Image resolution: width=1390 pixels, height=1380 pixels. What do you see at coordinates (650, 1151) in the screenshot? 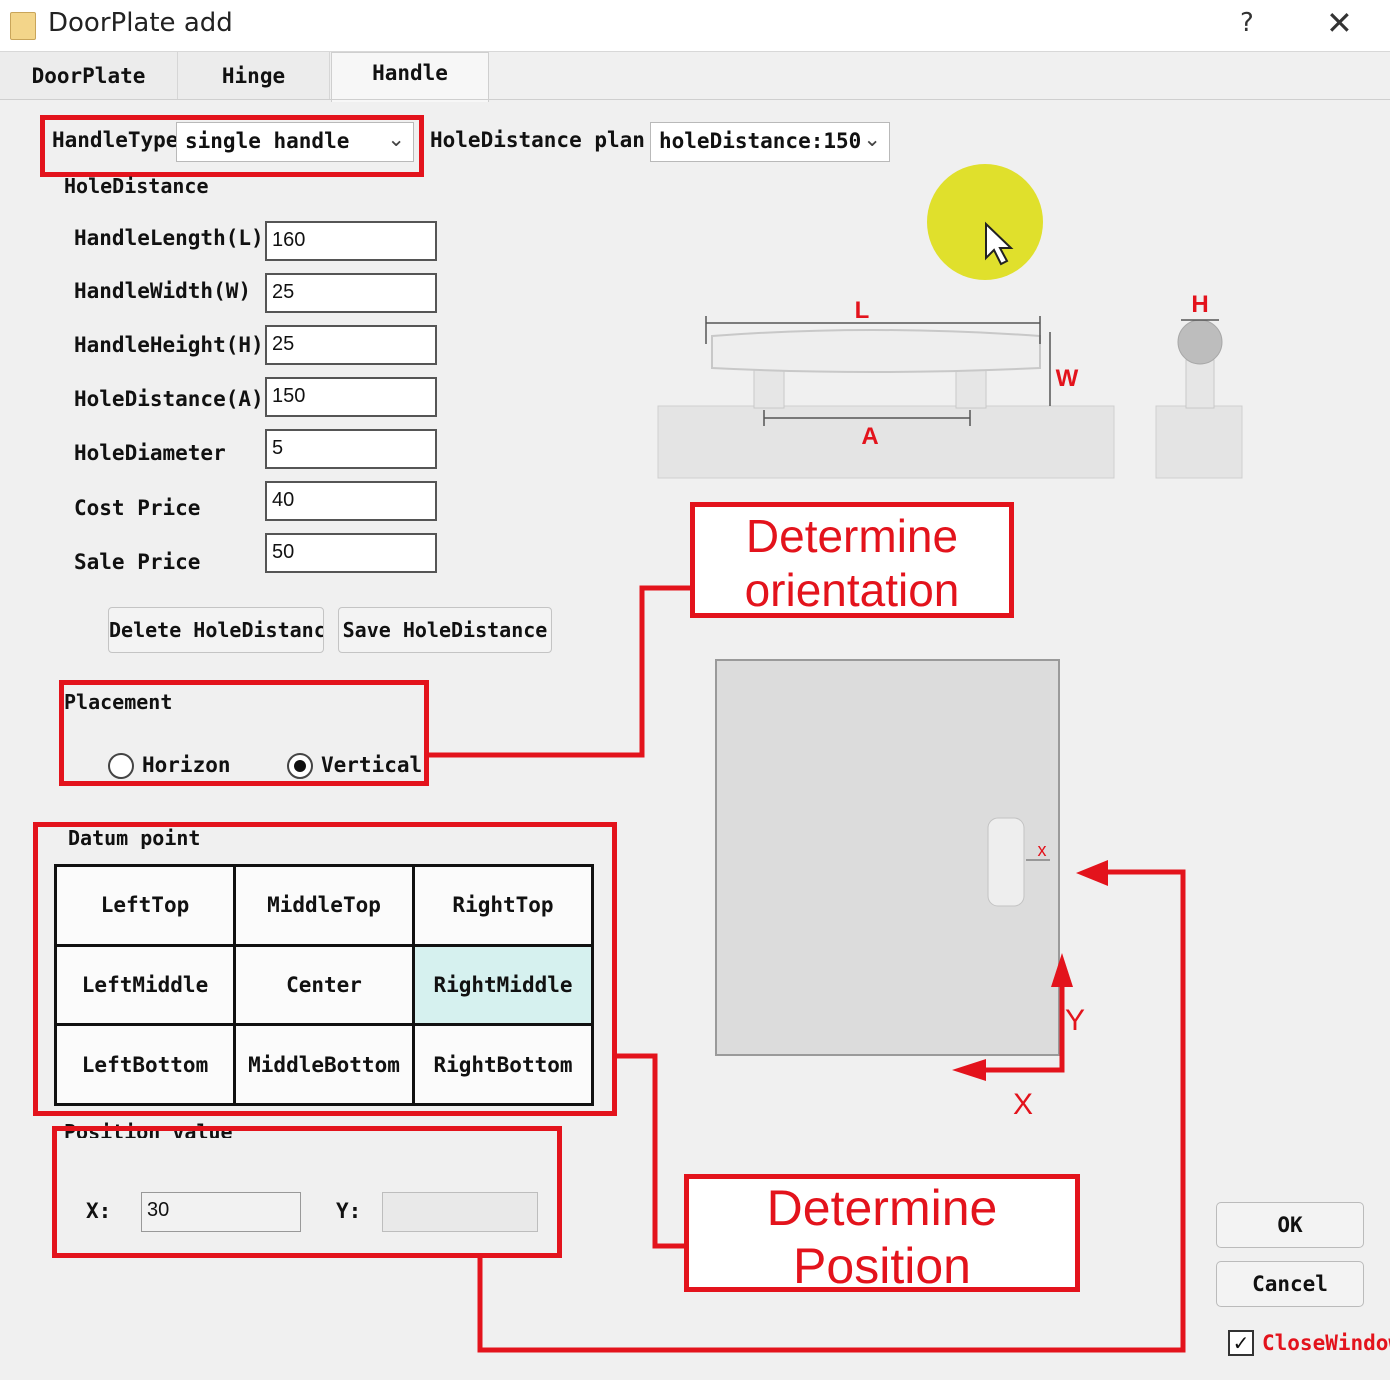
I see `connector-position` at bounding box center [650, 1151].